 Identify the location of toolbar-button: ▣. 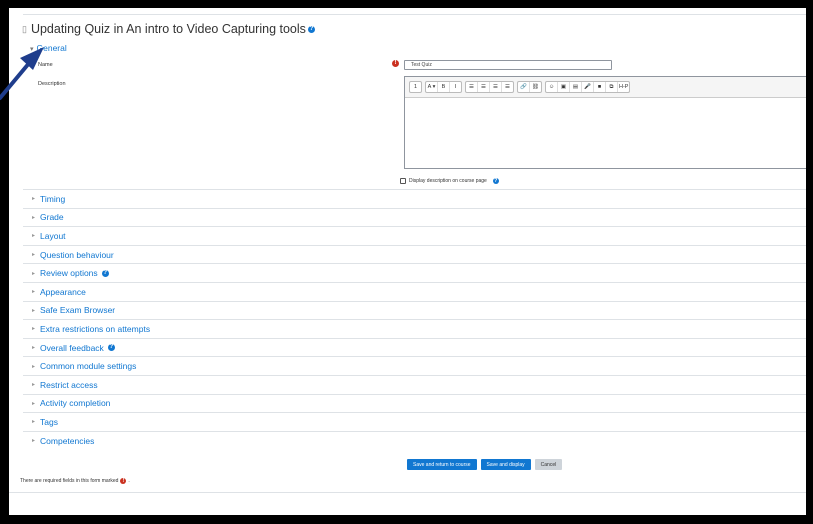
(564, 87).